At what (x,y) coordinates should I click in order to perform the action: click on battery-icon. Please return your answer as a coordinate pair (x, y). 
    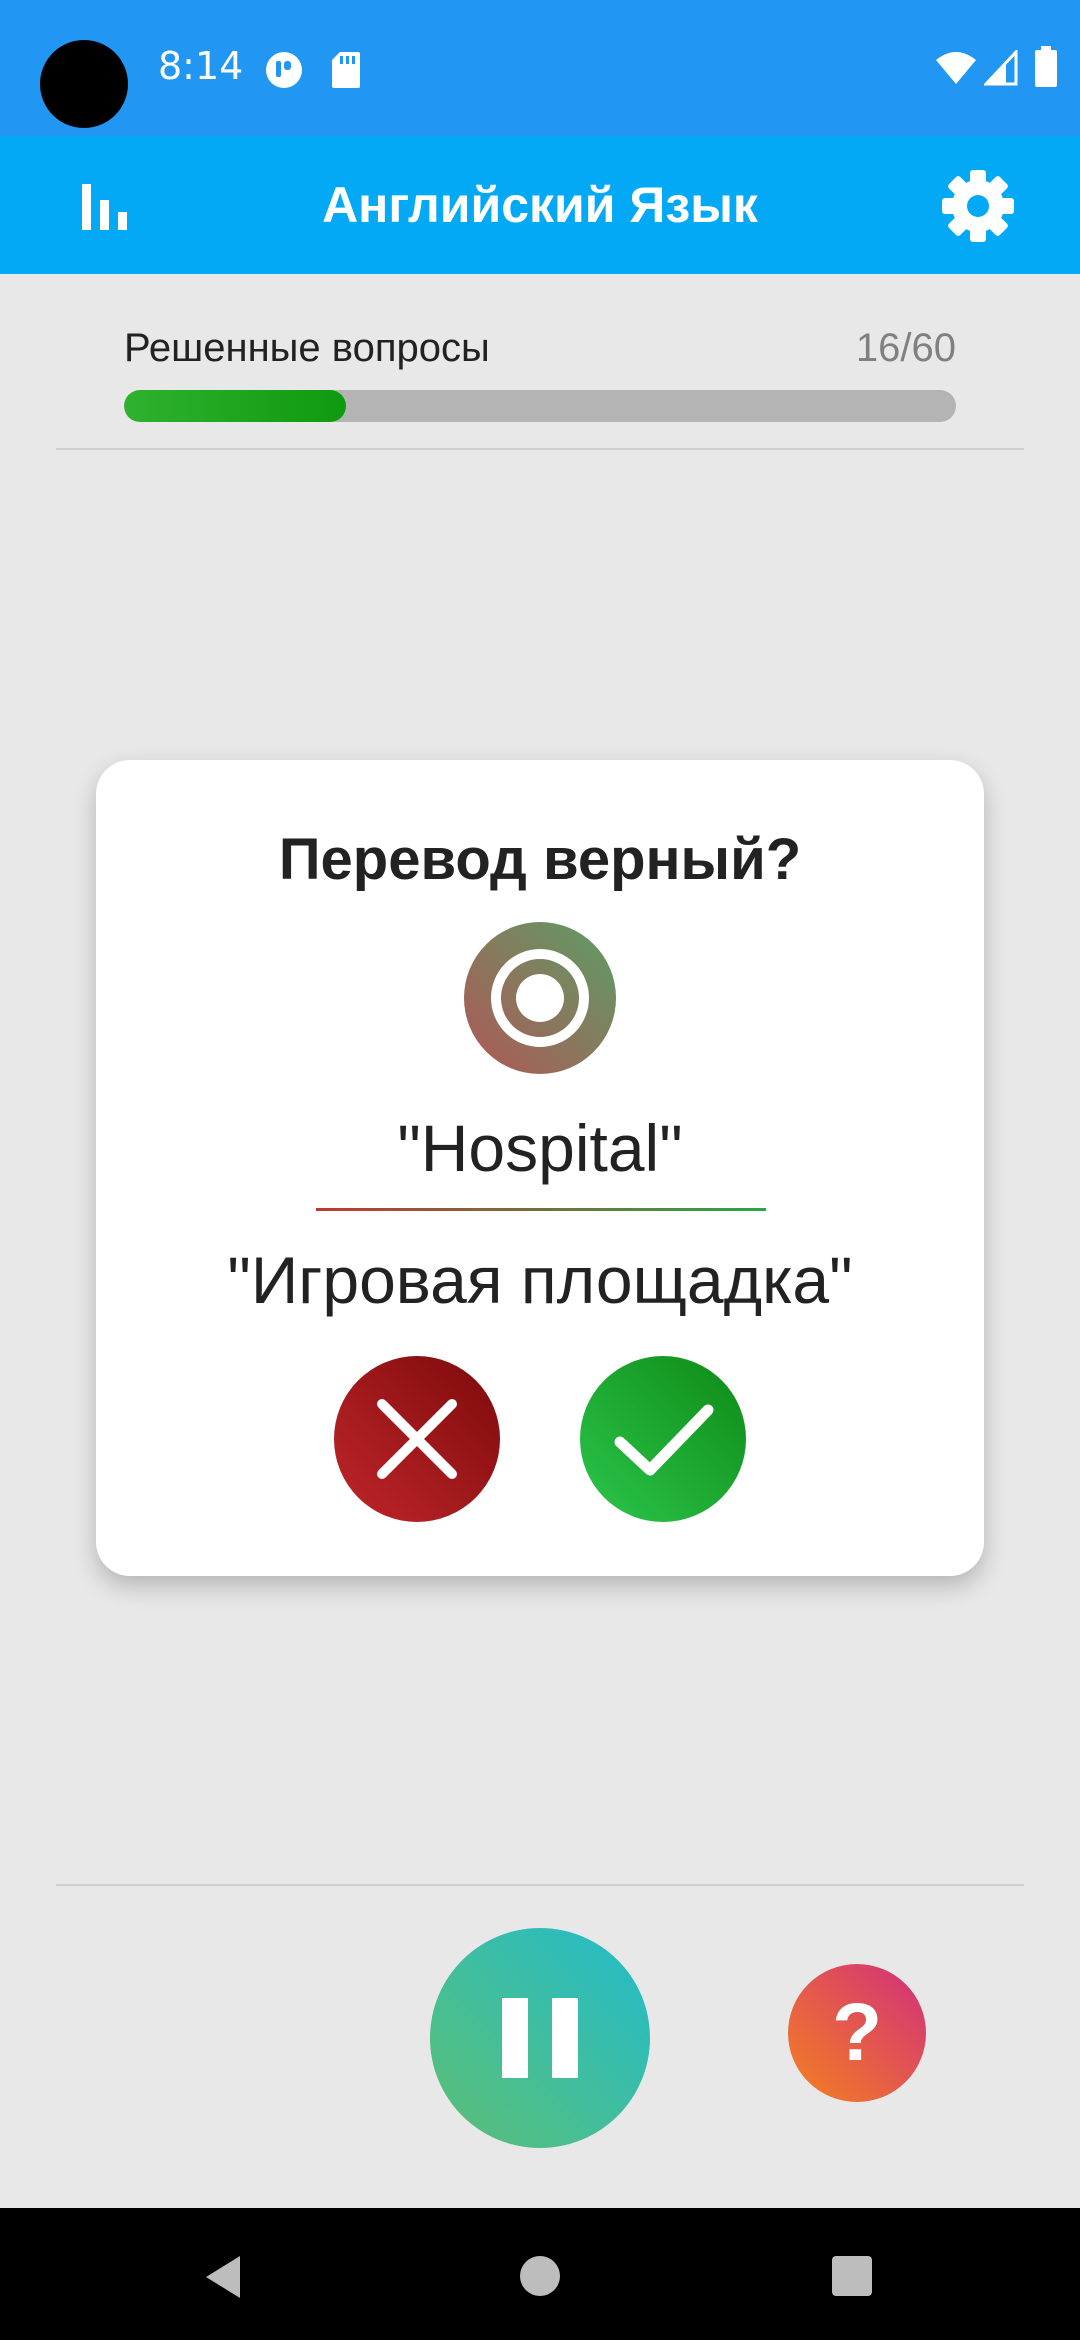
    Looking at the image, I should click on (1046, 66).